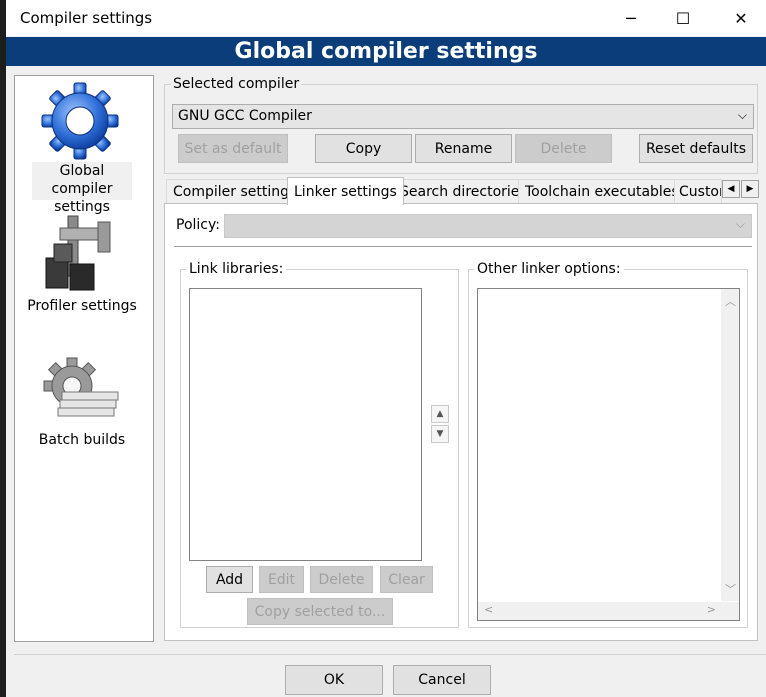 The height and width of the screenshot is (697, 766). Describe the element at coordinates (245, 116) in the screenshot. I see `compiler-select-value: GNU GCC Compiler` at that location.